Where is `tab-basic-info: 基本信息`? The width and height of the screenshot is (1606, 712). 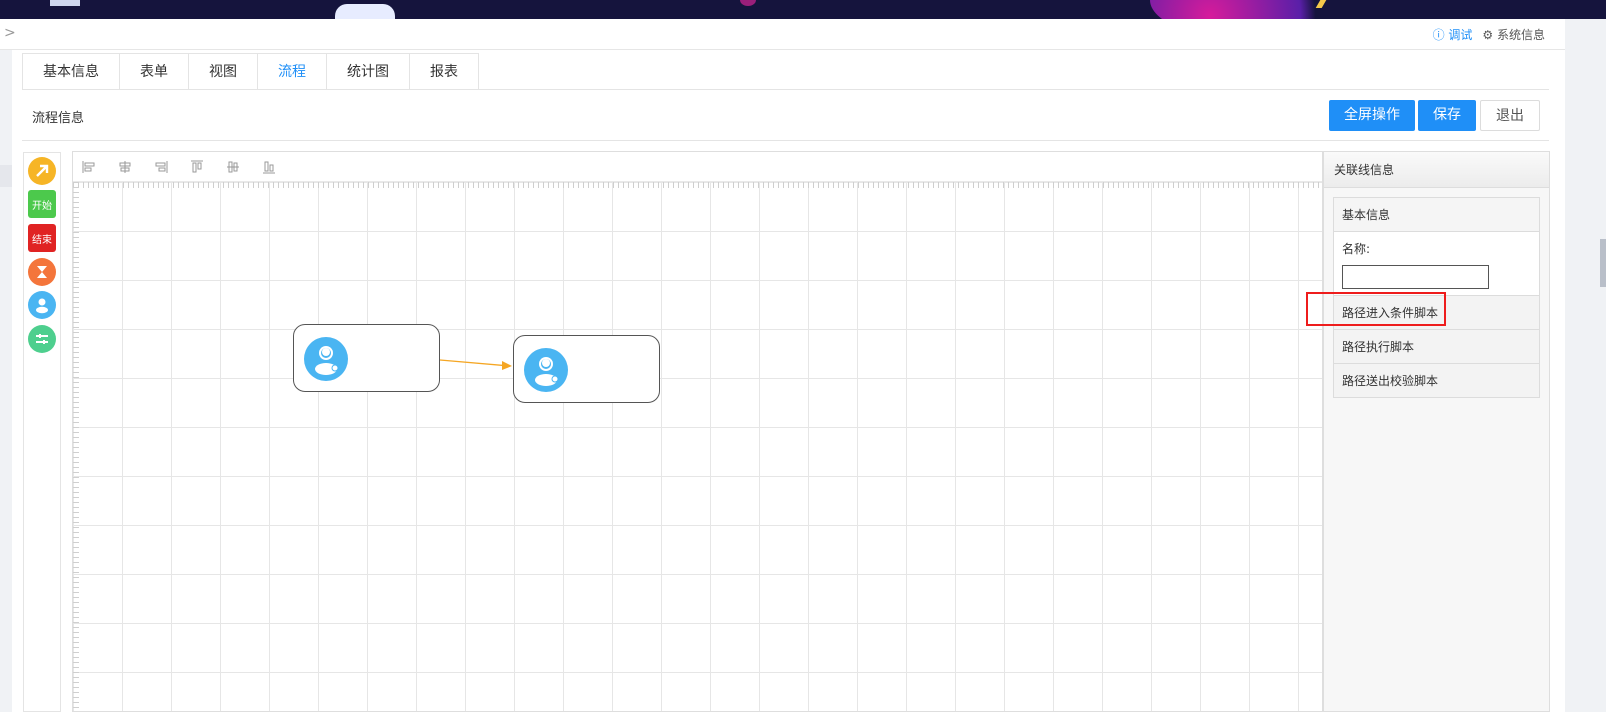 tab-basic-info: 基本信息 is located at coordinates (71, 71).